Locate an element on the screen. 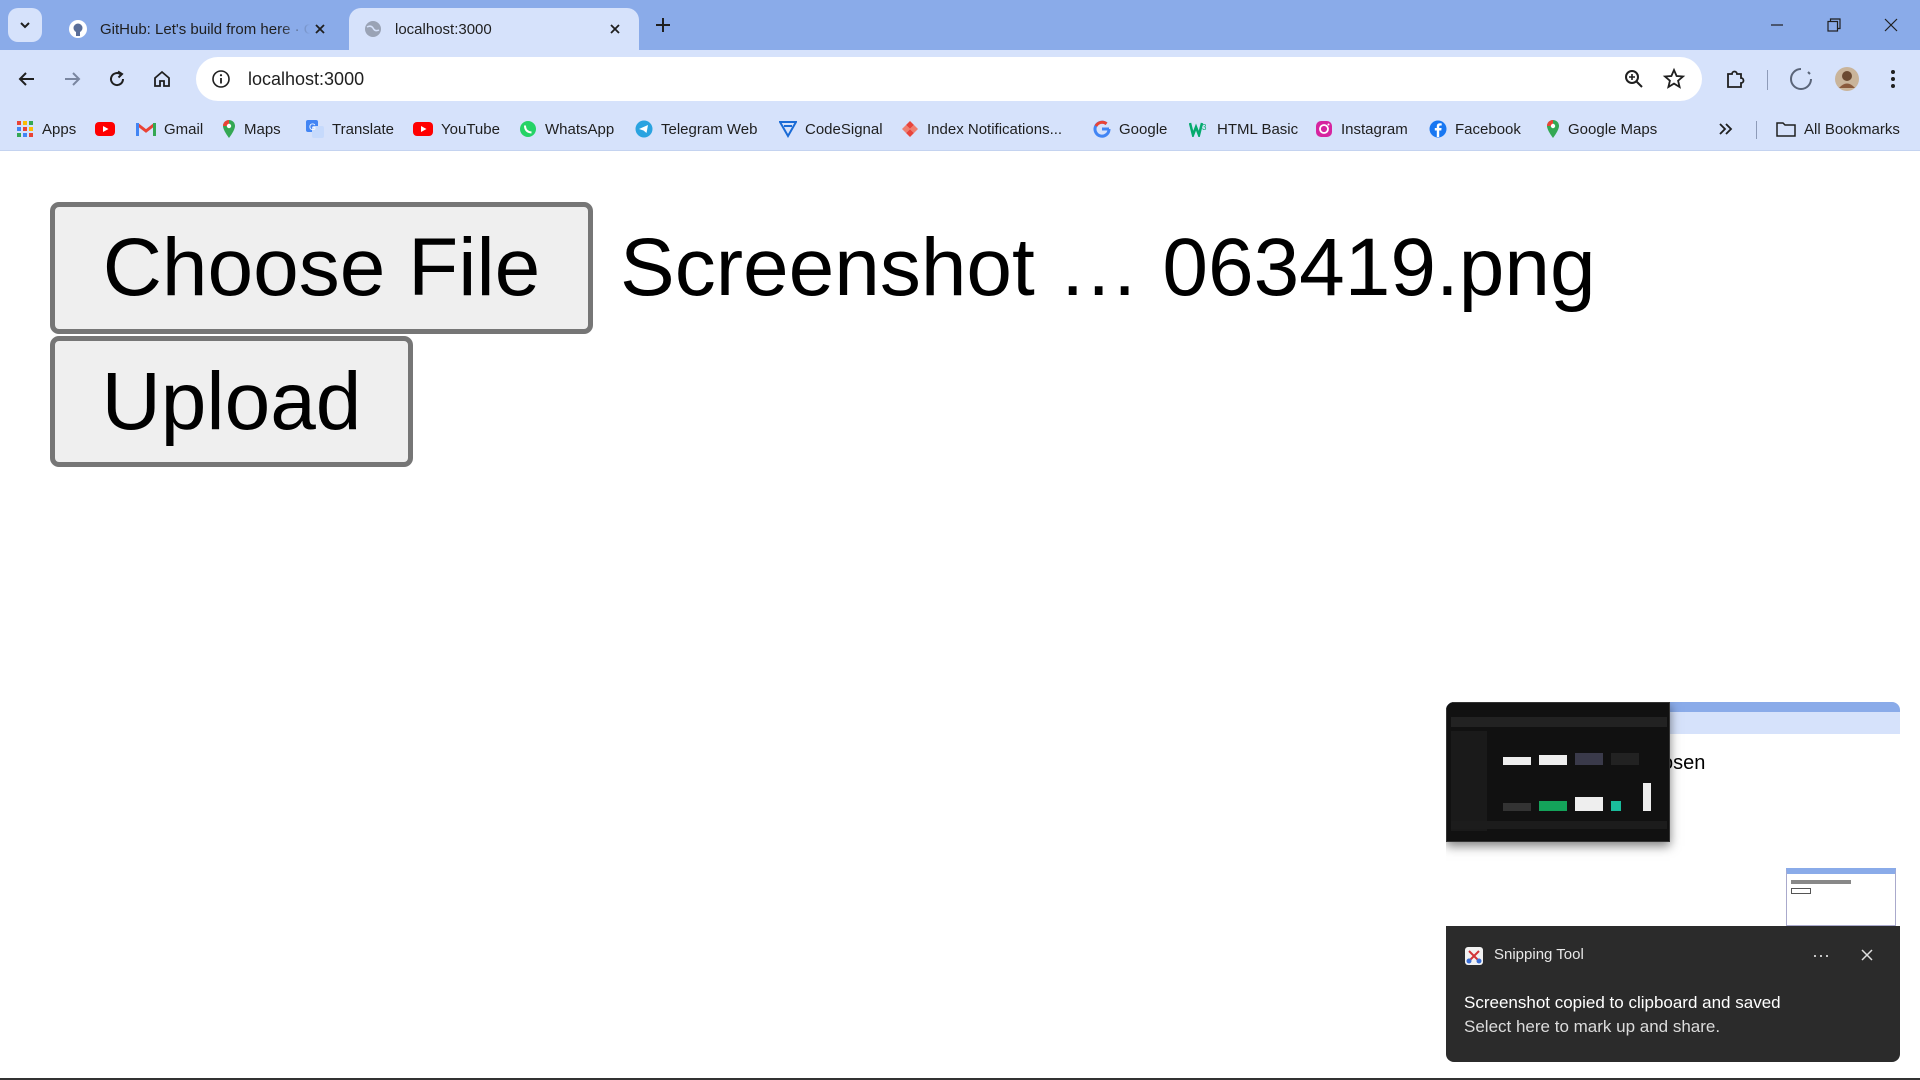  reload-button is located at coordinates (117, 79).